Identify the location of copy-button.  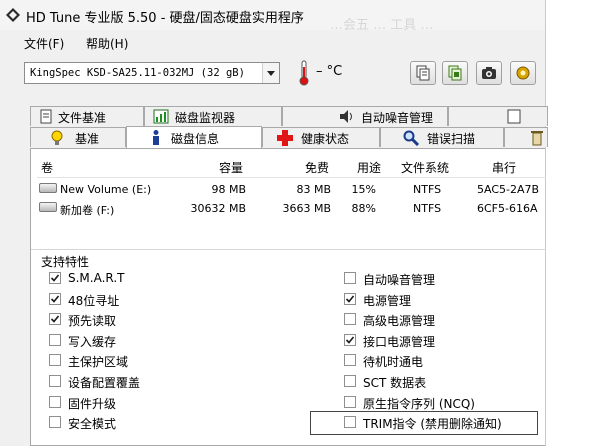
(423, 73).